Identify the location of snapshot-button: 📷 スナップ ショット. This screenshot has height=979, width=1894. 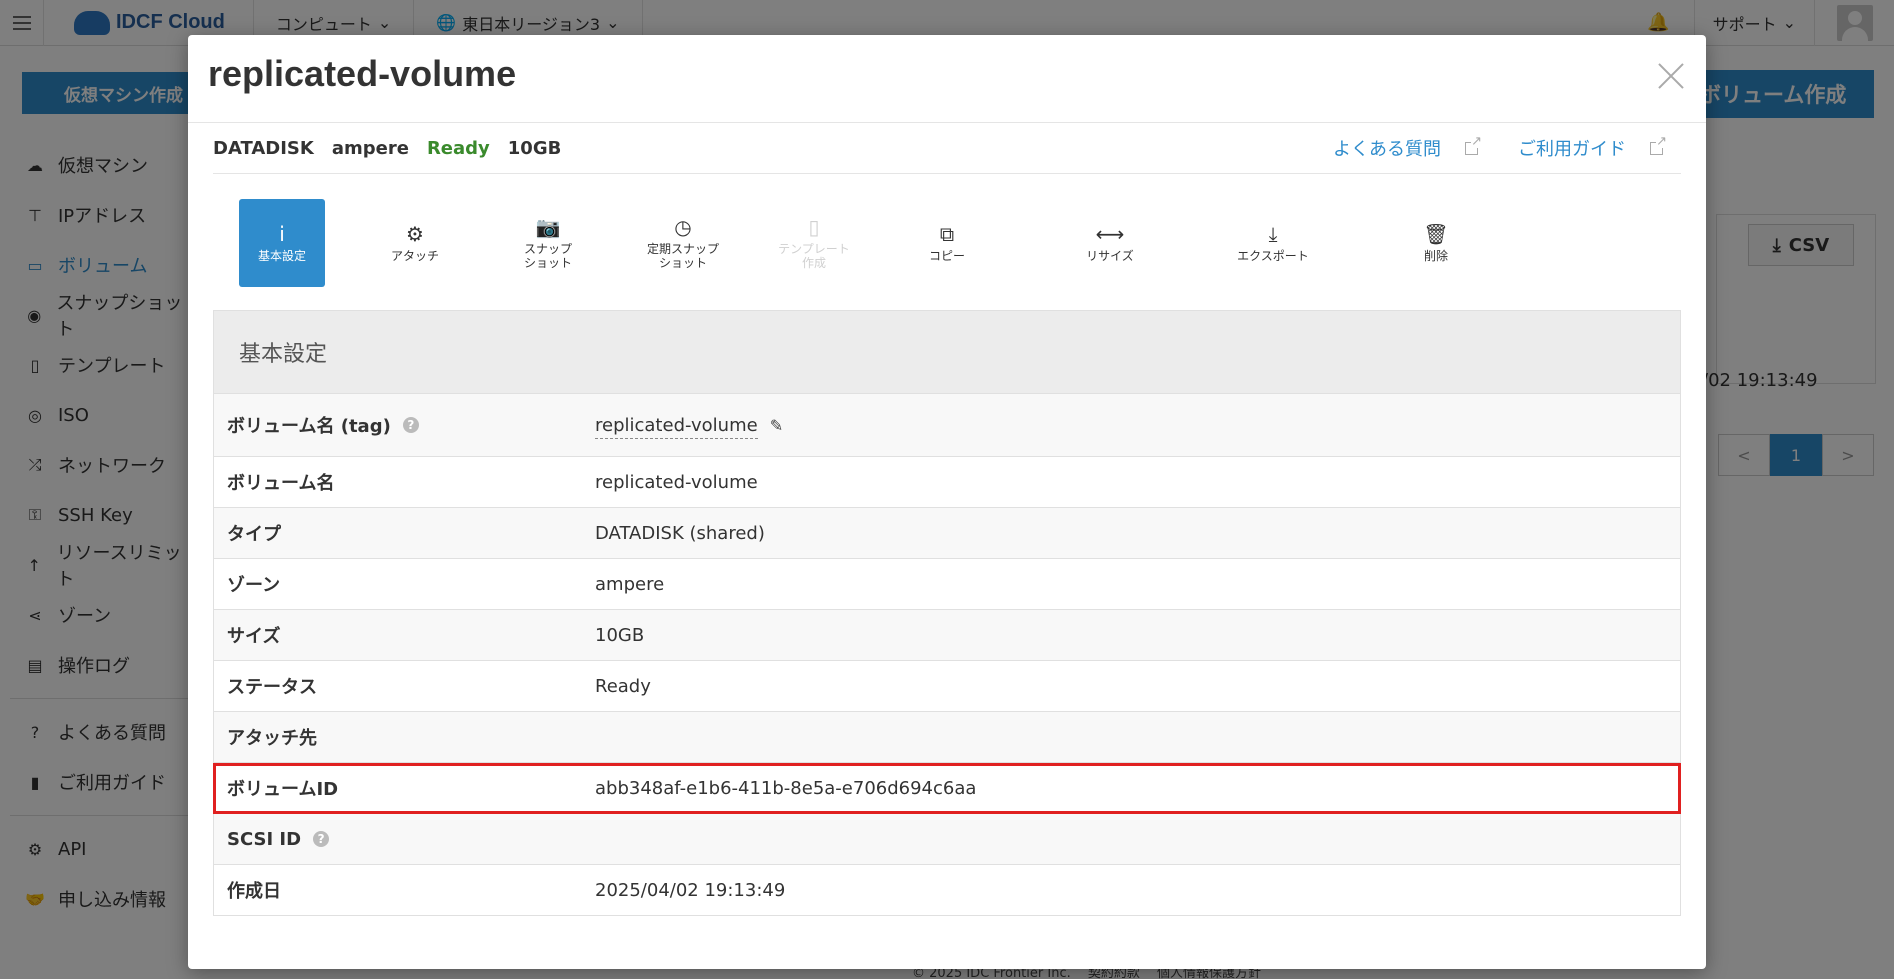
(548, 243).